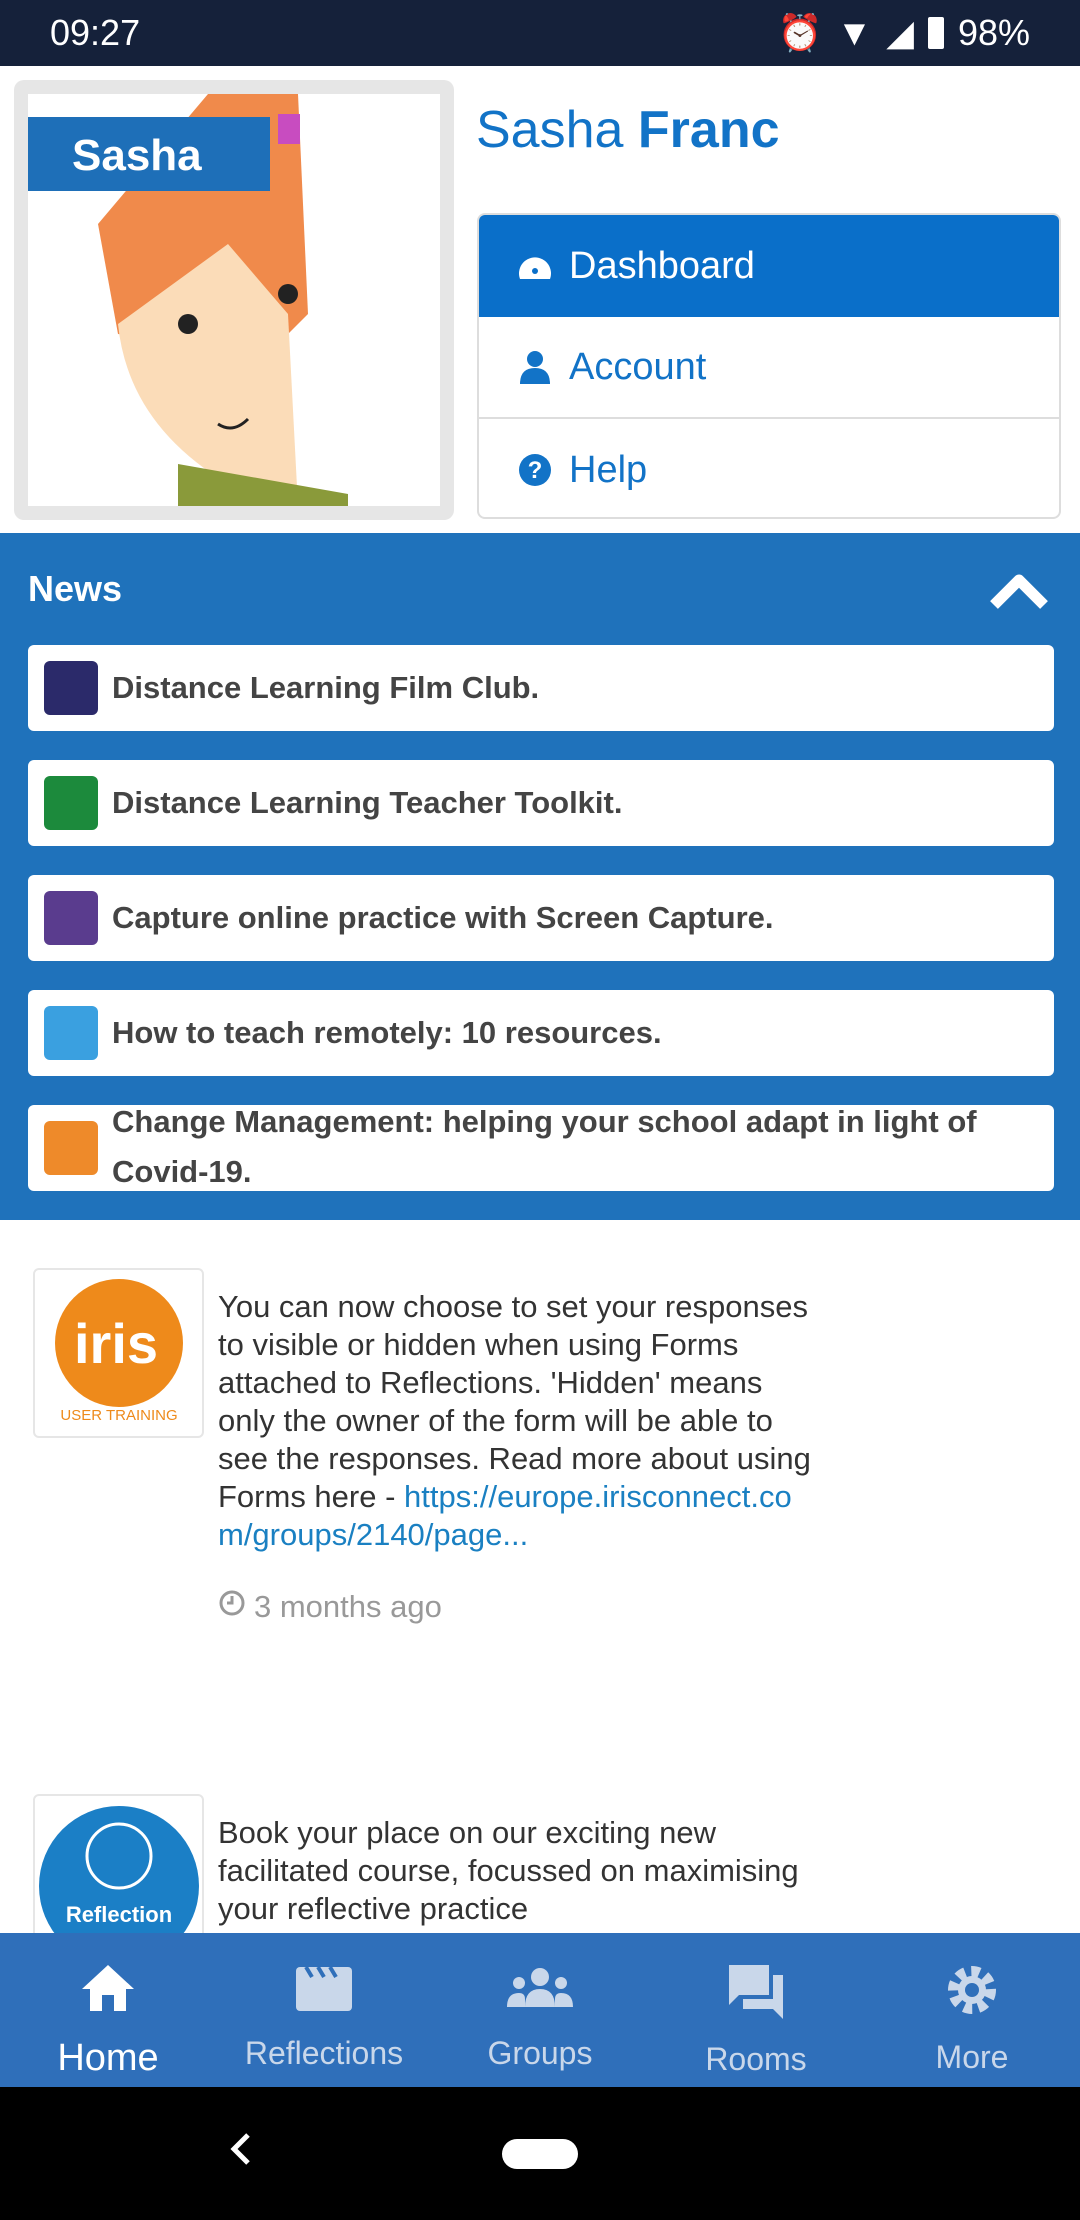  I want to click on question-circle-icon: ?, so click(535, 470).